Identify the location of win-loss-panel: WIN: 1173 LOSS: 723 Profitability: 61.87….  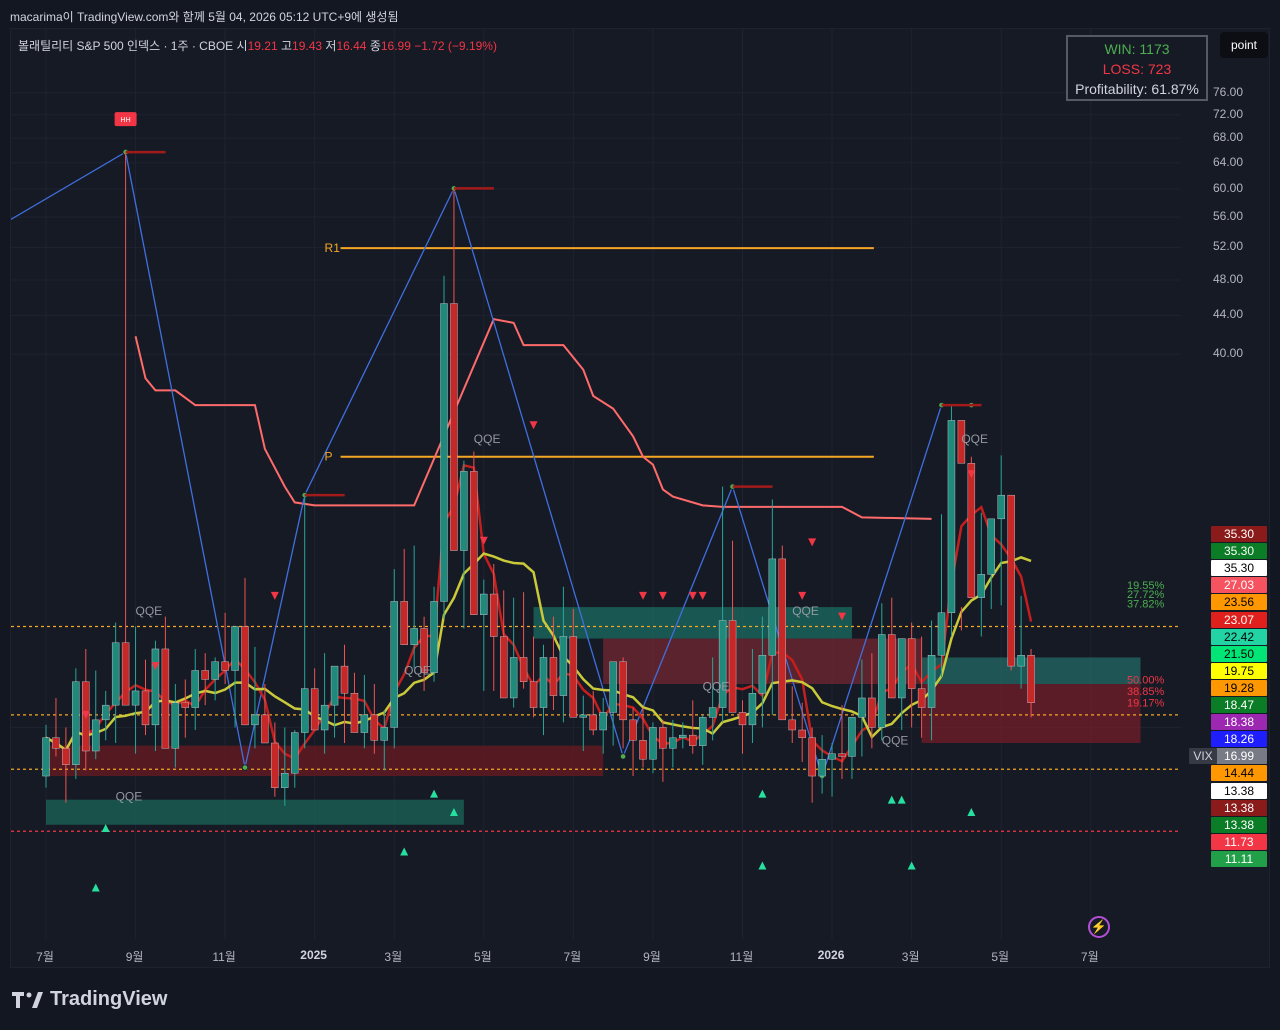
(1137, 68).